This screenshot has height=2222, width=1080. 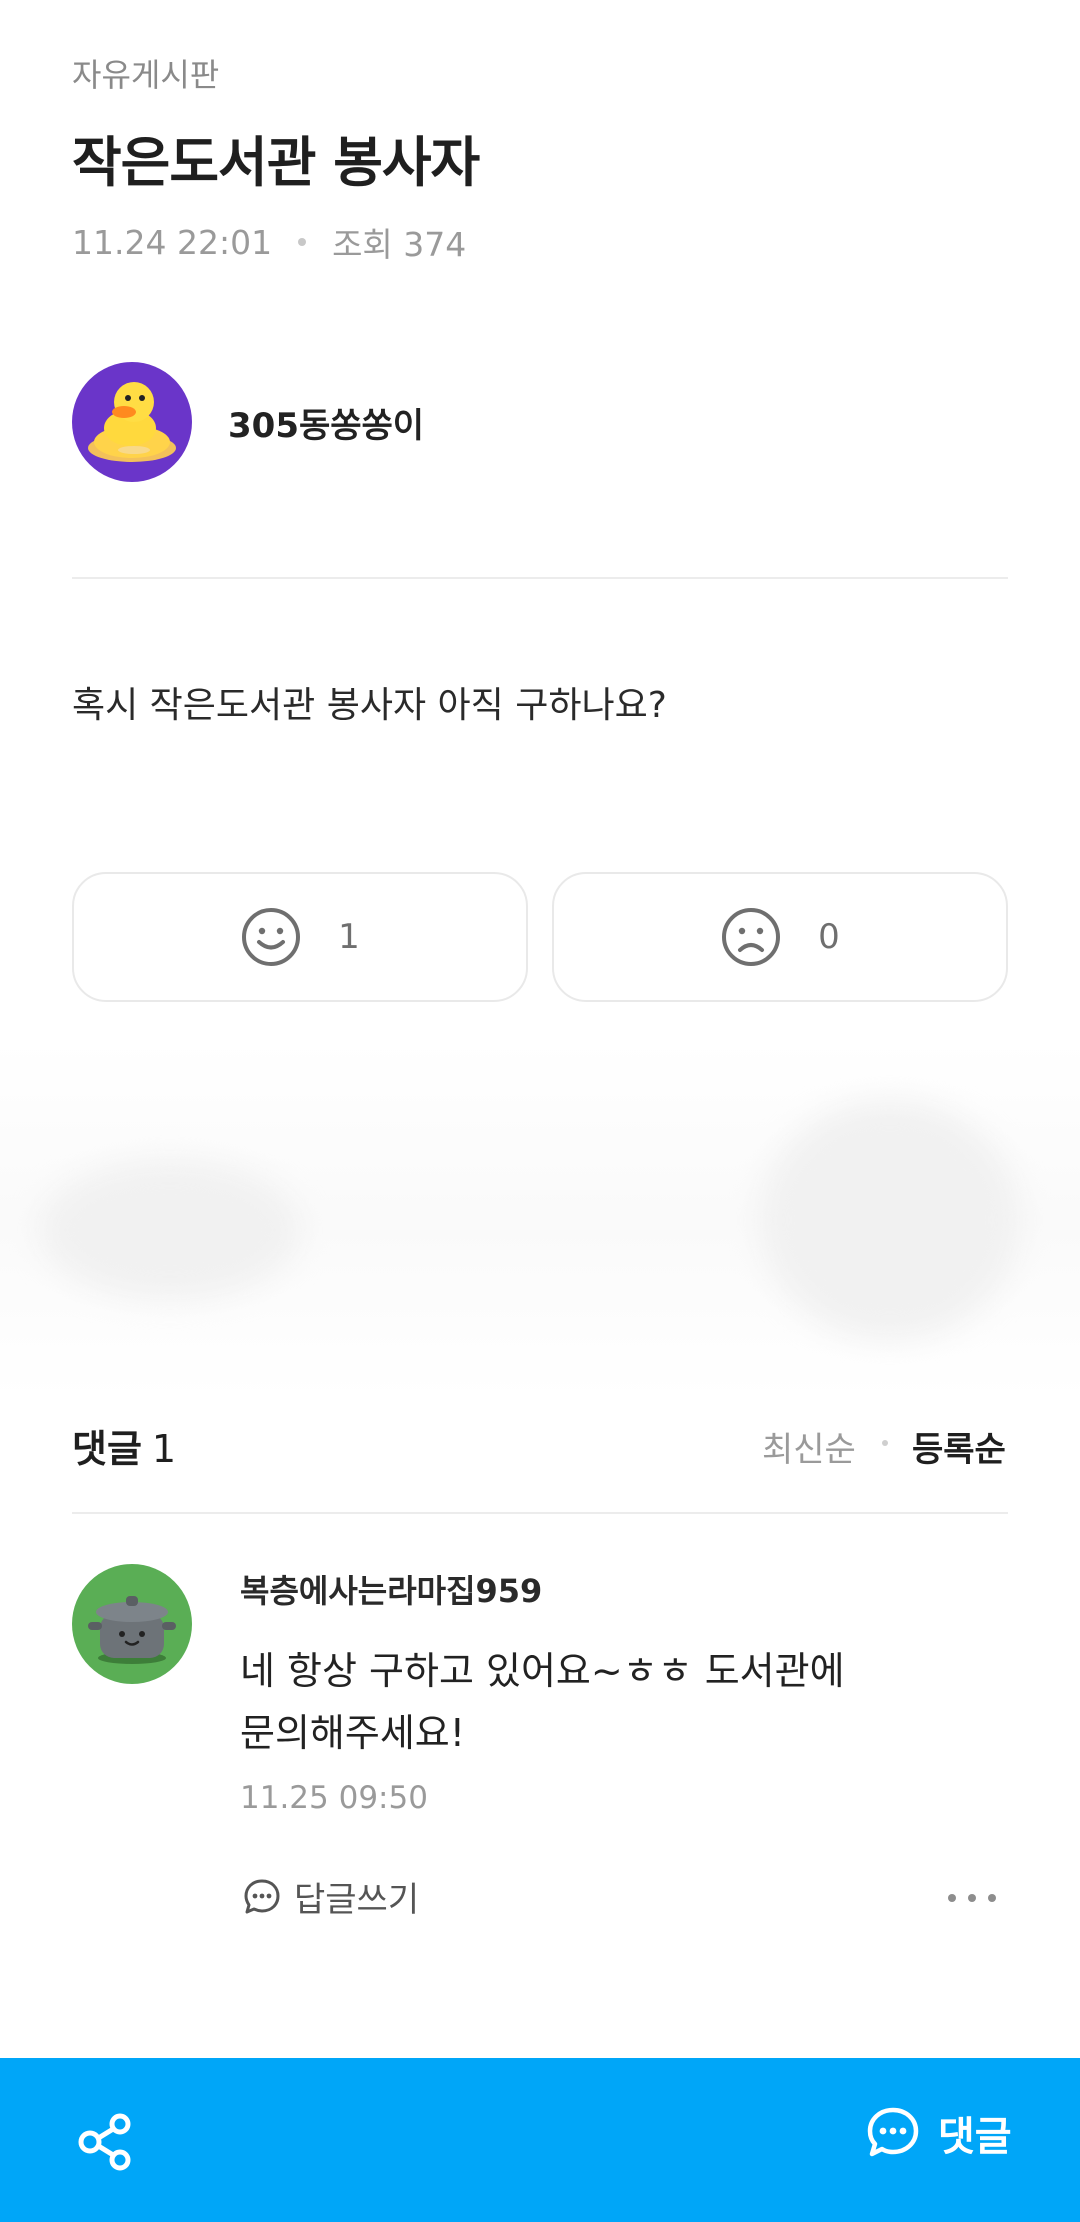 What do you see at coordinates (334, 1798) in the screenshot?
I see `comment-time: 11.25 09:50` at bounding box center [334, 1798].